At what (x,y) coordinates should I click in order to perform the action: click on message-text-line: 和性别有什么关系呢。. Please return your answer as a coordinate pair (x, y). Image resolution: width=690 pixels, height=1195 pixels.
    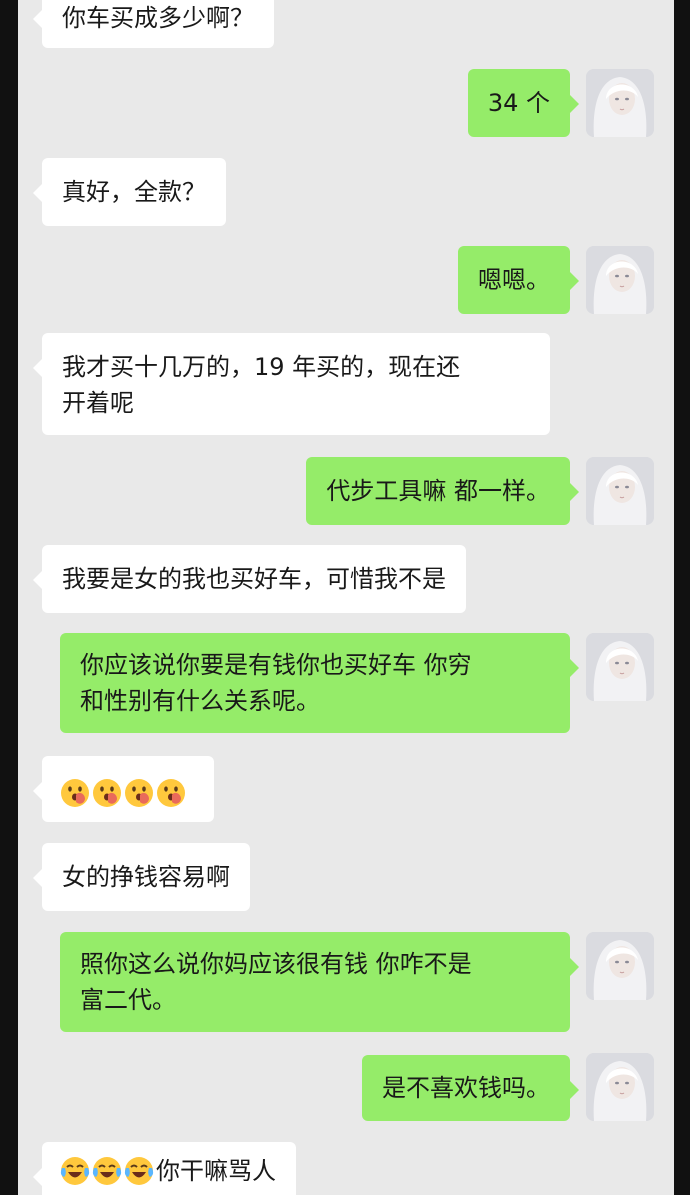
    Looking at the image, I should click on (200, 701).